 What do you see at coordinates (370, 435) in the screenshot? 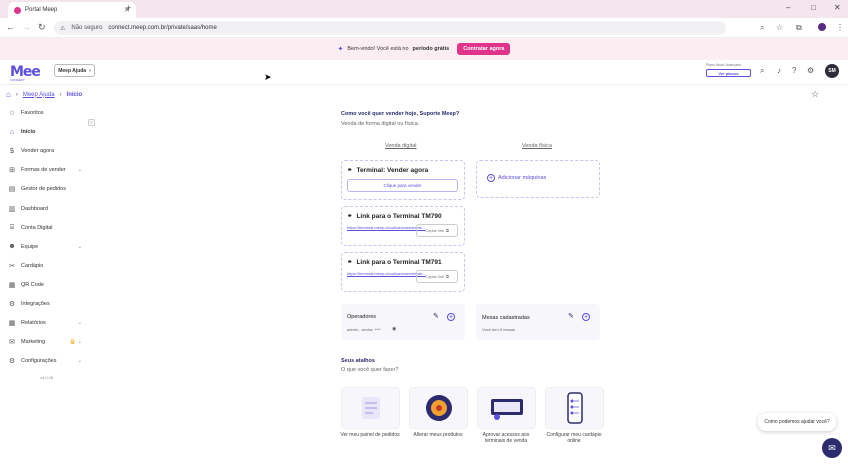
I see `shortcut-orders-label: Ver meu painel de pedidos` at bounding box center [370, 435].